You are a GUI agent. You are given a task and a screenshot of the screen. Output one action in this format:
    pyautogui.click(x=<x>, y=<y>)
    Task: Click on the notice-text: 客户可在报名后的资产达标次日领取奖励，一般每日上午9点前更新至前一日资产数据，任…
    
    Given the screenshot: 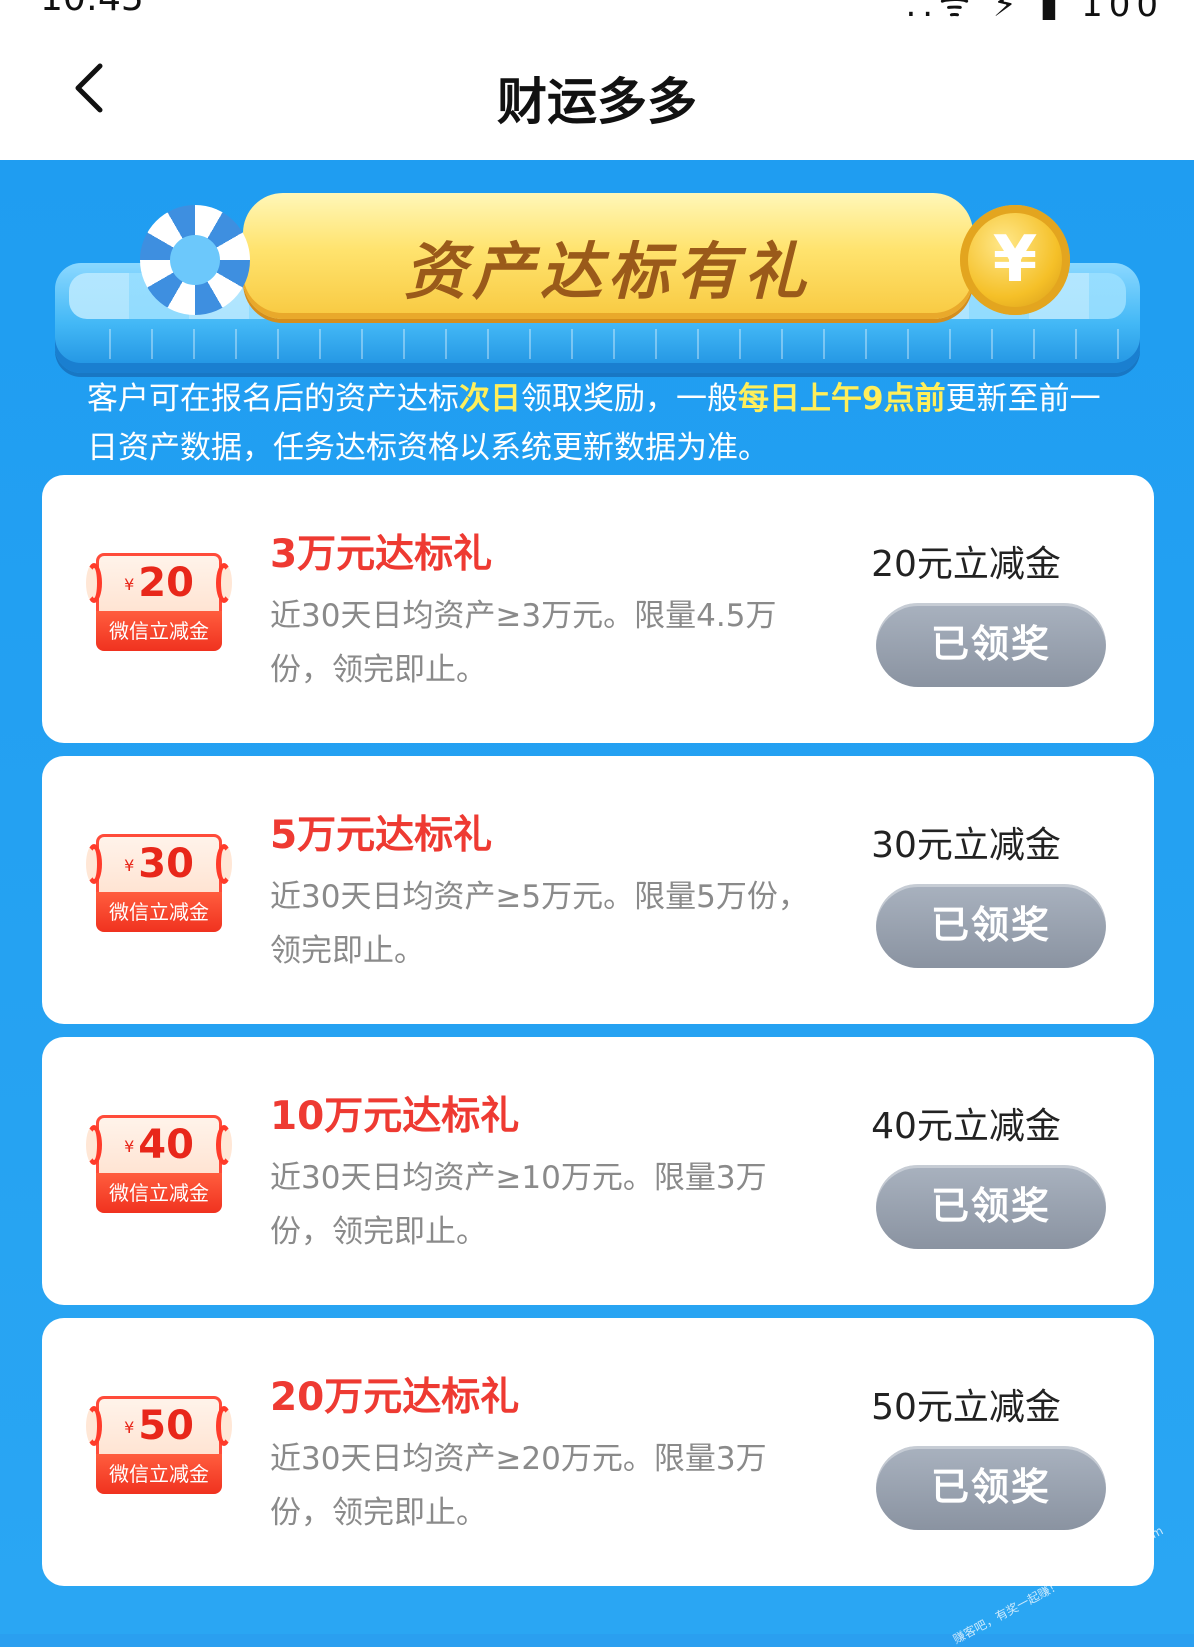 What is the action you would take?
    pyautogui.click(x=594, y=423)
    